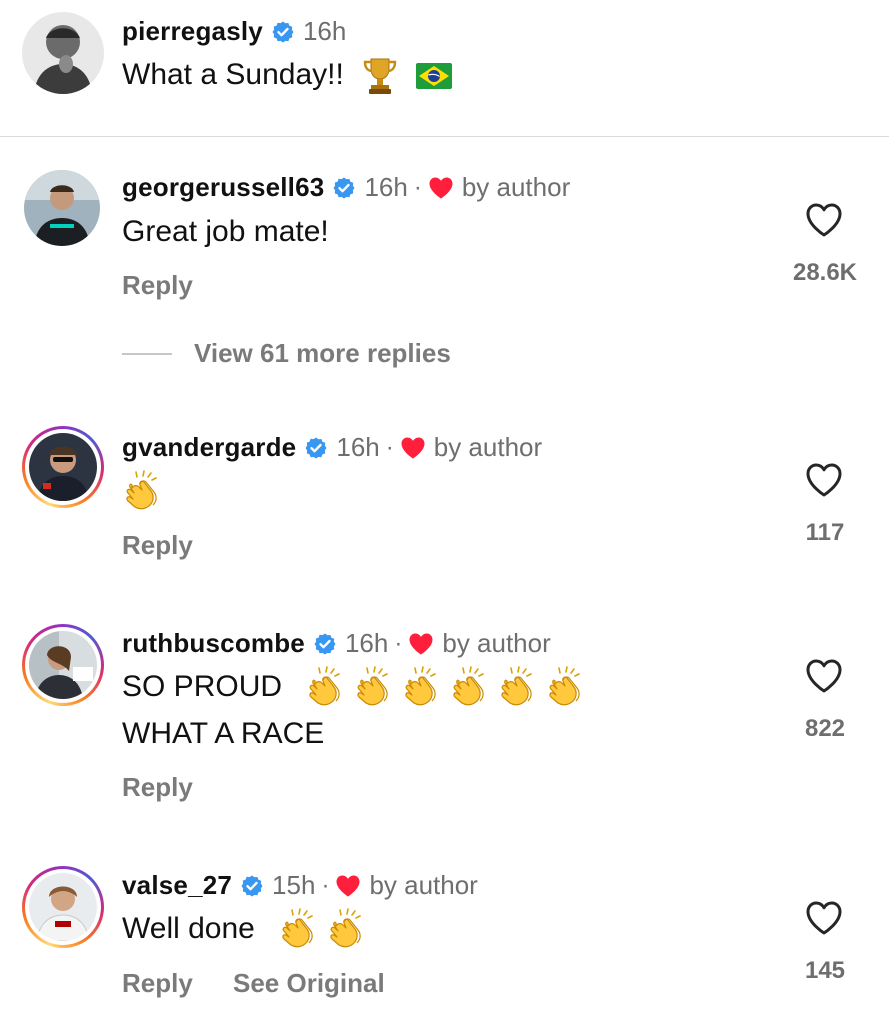  What do you see at coordinates (322, 353) in the screenshot?
I see `view-more-replies-label: View 61 more replies` at bounding box center [322, 353].